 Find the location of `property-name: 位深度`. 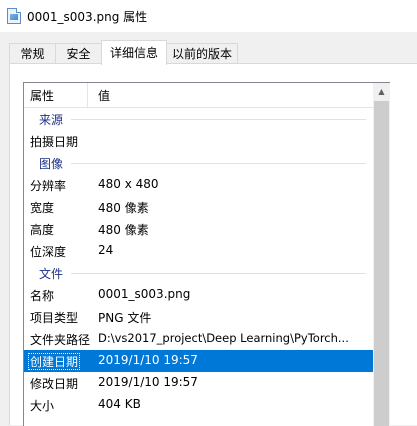

property-name: 位深度 is located at coordinates (48, 252).